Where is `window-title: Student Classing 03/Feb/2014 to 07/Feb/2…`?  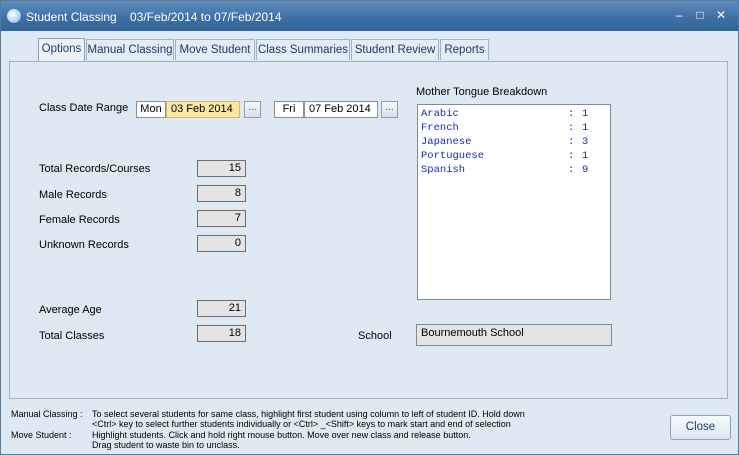 window-title: Student Classing 03/Feb/2014 to 07/Feb/2… is located at coordinates (154, 17).